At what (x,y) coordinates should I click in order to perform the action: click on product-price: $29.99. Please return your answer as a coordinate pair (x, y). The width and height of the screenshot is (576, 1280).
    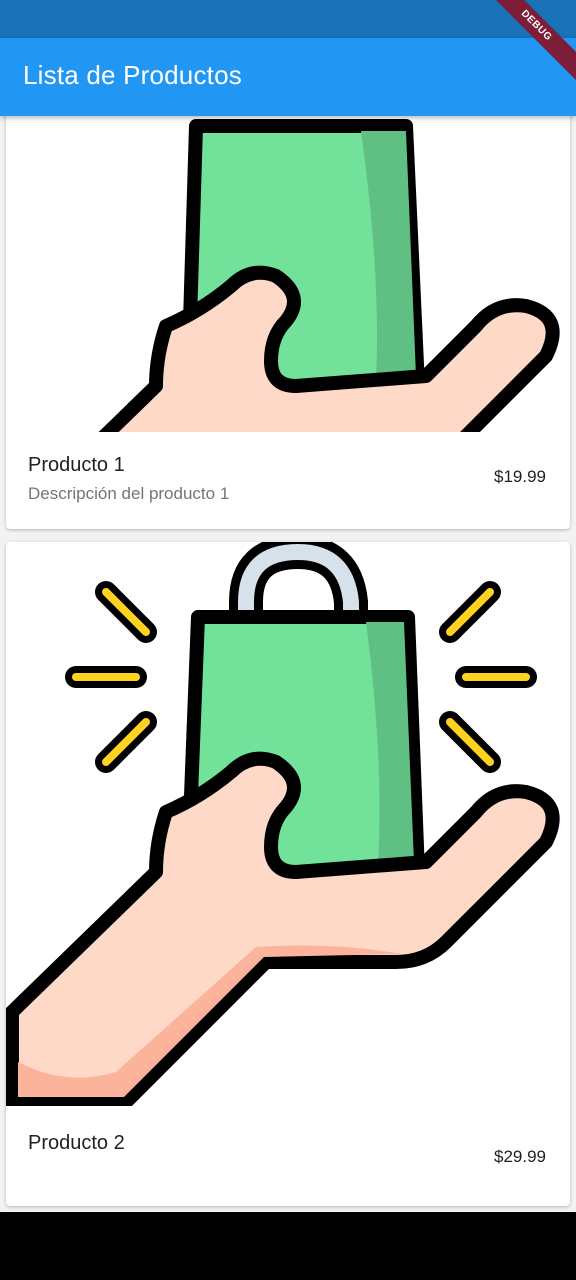
    Looking at the image, I should click on (520, 1156).